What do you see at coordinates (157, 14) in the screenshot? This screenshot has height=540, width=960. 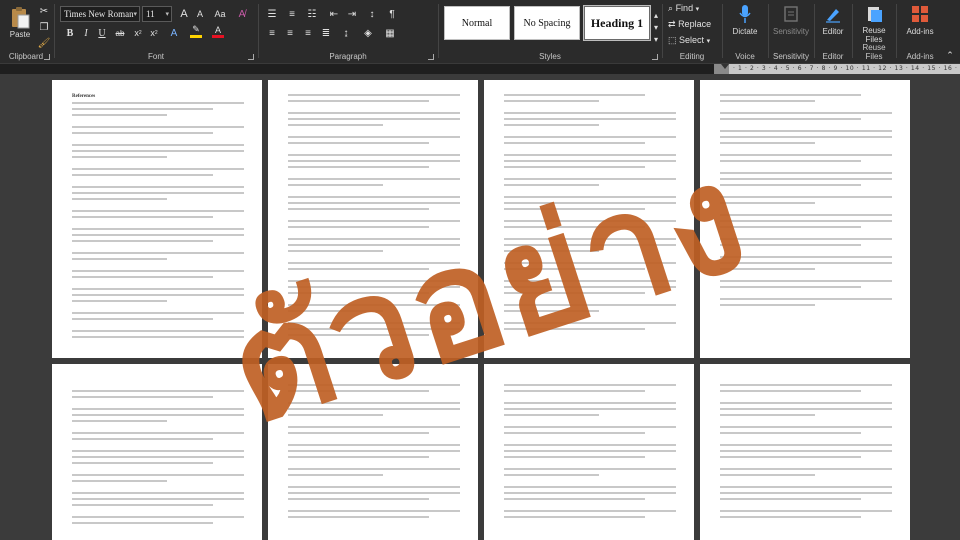 I see `font-size-combo: 11 ▾` at bounding box center [157, 14].